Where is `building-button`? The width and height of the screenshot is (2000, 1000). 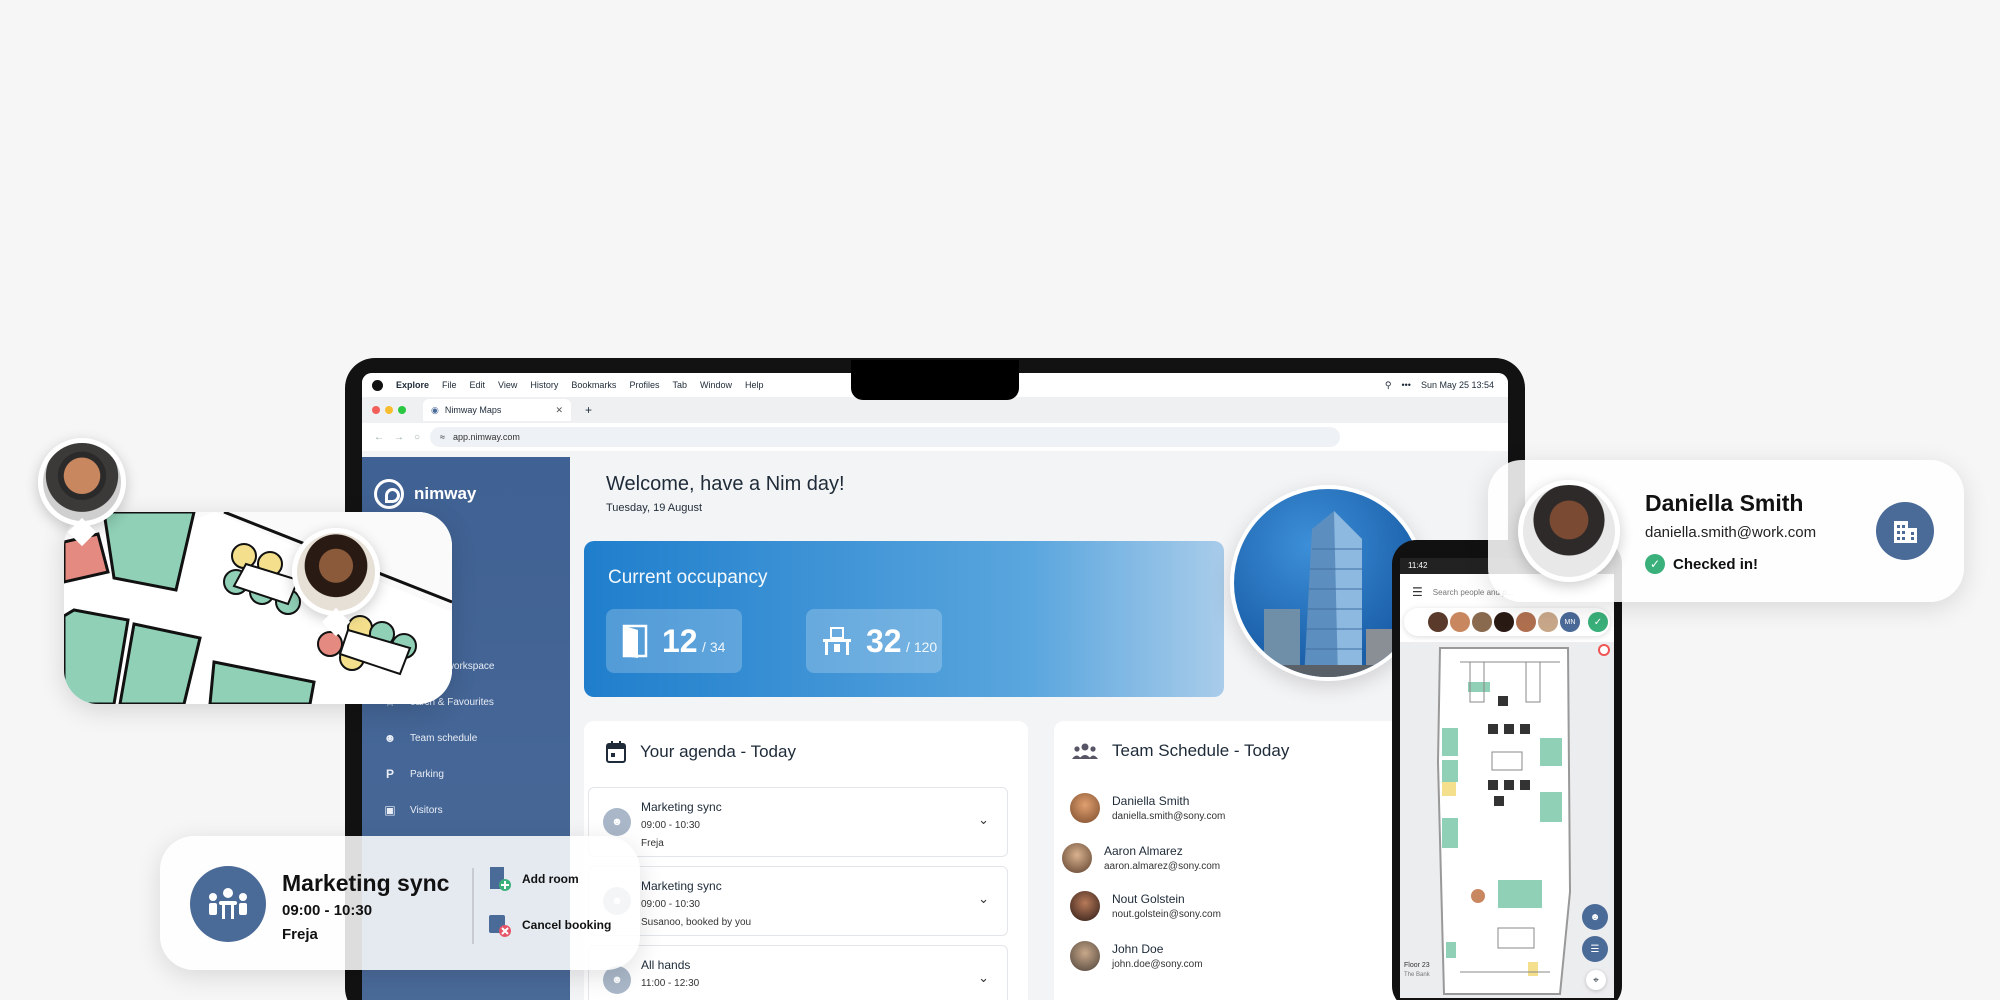
building-button is located at coordinates (1905, 531).